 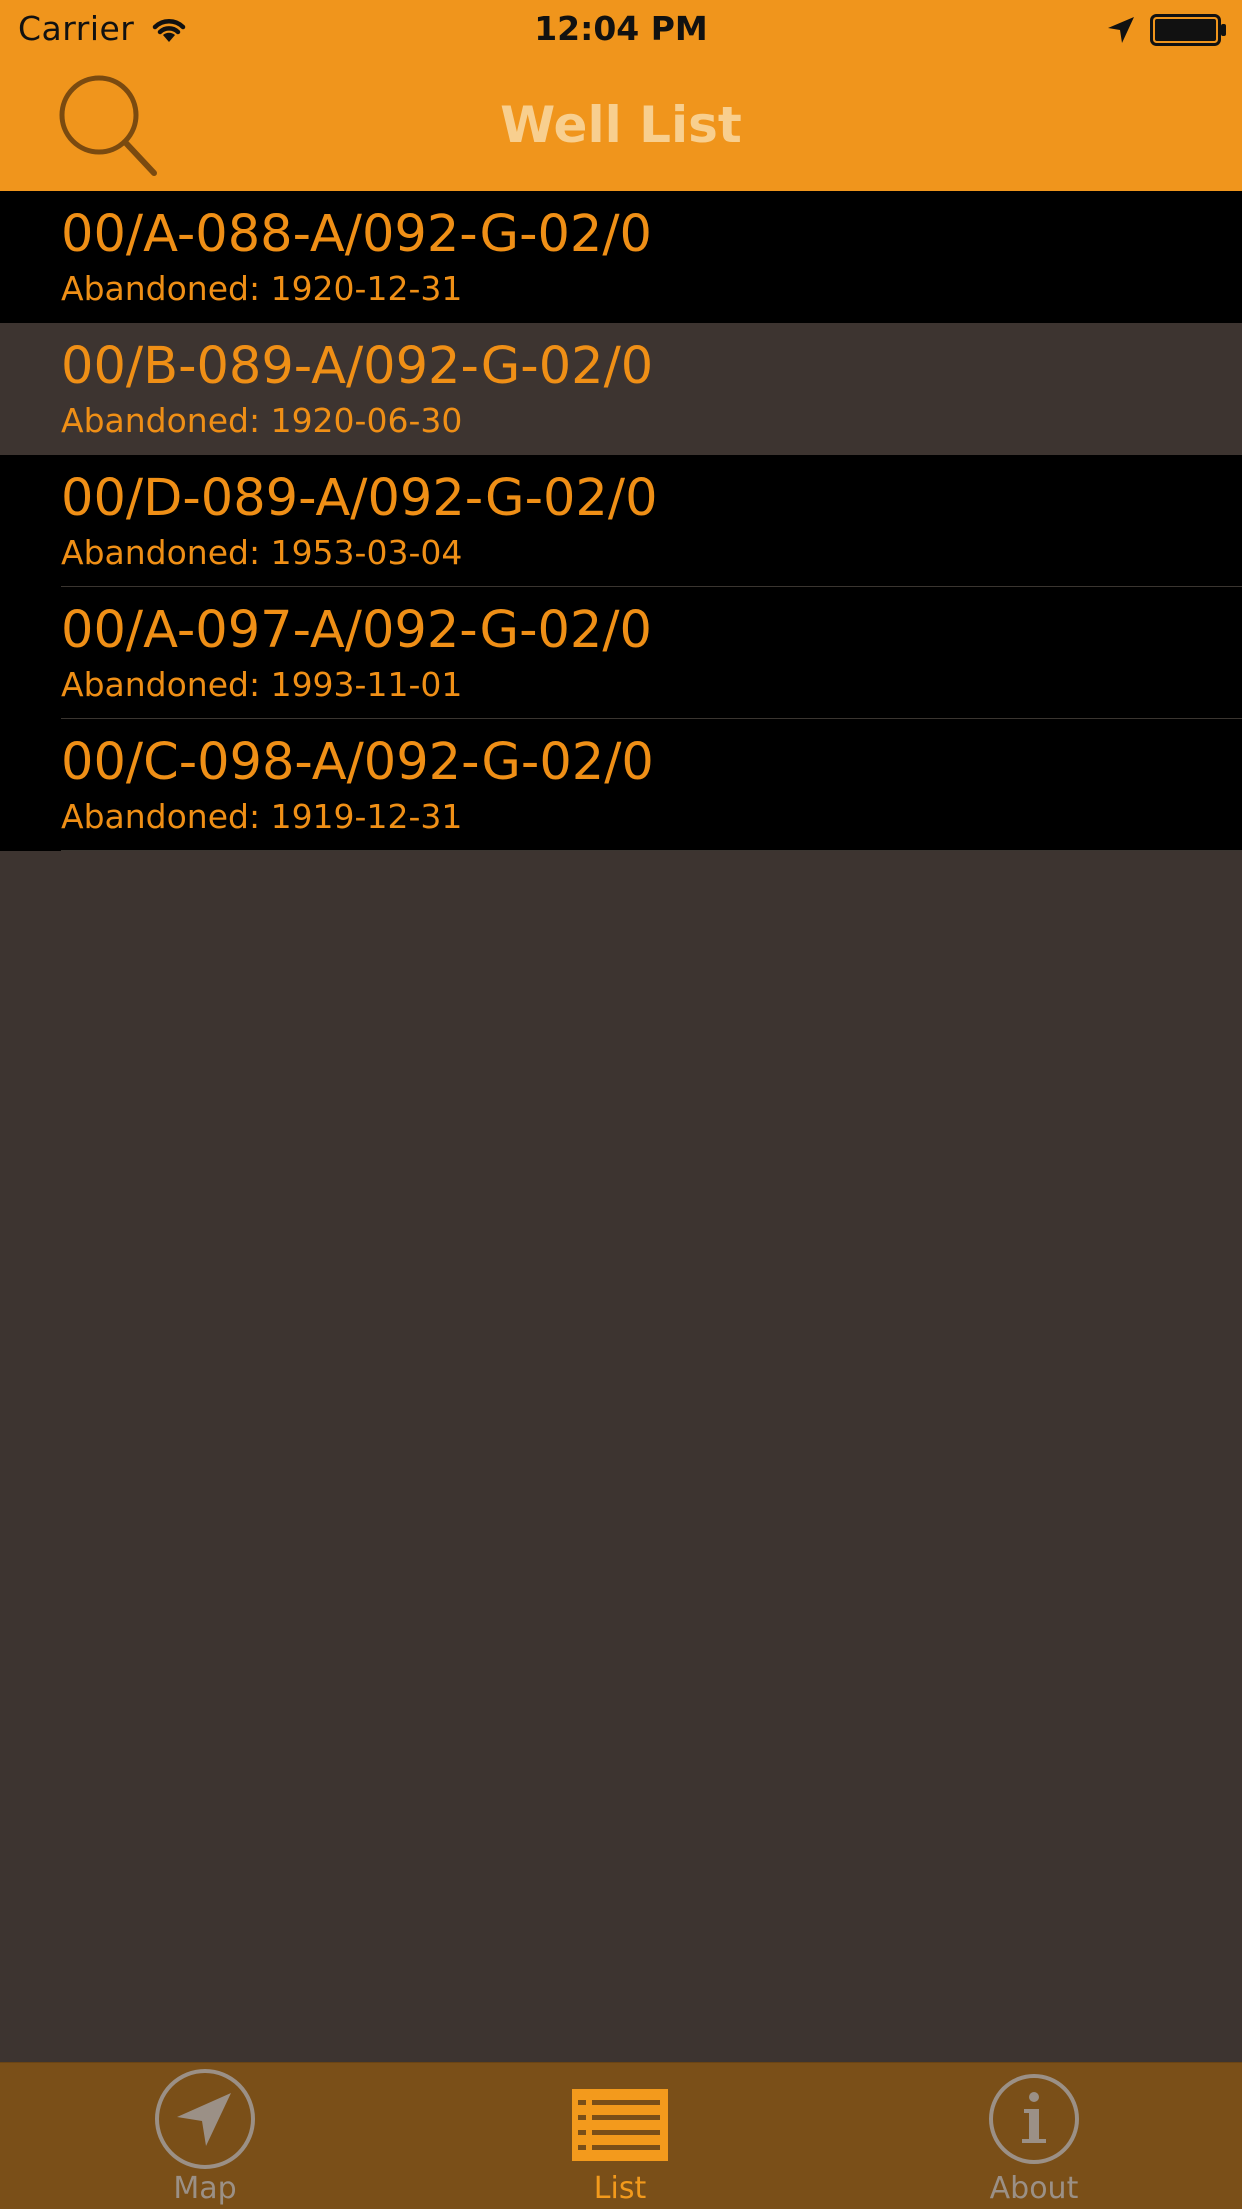 I want to click on list-icon, so click(x=620, y=2125).